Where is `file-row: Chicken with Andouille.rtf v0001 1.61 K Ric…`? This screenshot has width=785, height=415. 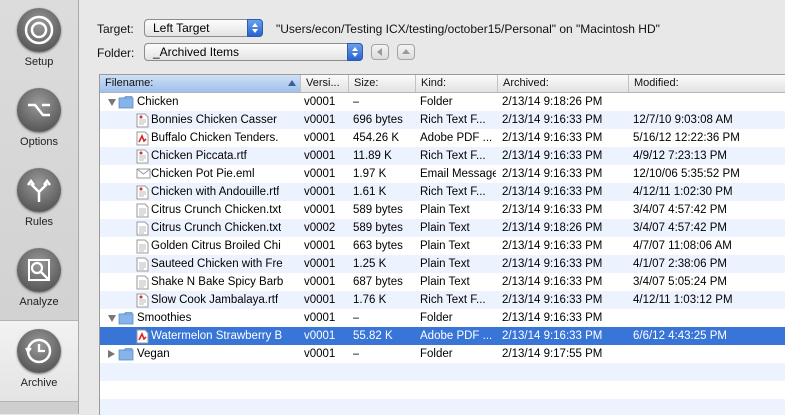 file-row: Chicken with Andouille.rtf v0001 1.61 K Ric… is located at coordinates (442, 192).